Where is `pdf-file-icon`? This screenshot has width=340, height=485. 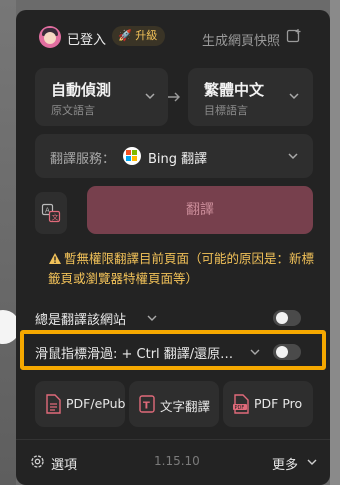
pdf-file-icon is located at coordinates (53, 404).